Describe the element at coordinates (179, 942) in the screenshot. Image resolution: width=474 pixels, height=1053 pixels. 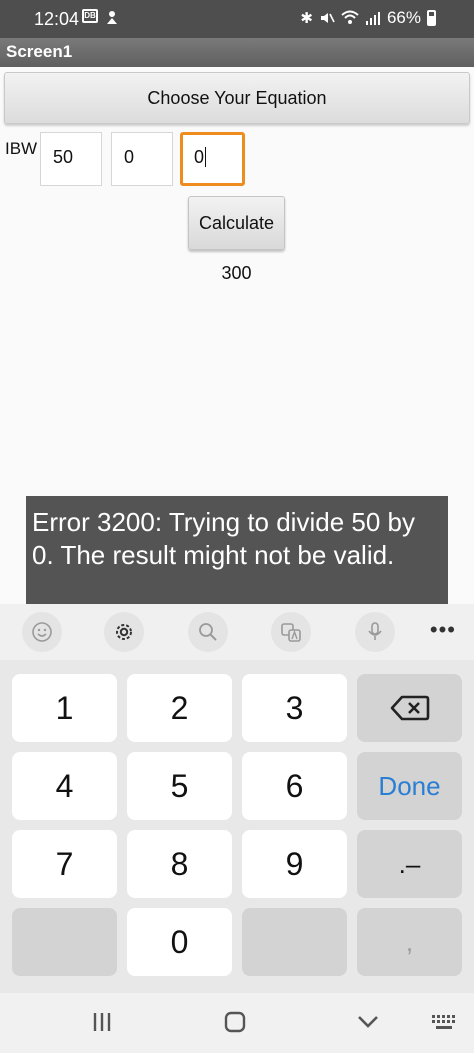
I see `key-0: 0` at that location.